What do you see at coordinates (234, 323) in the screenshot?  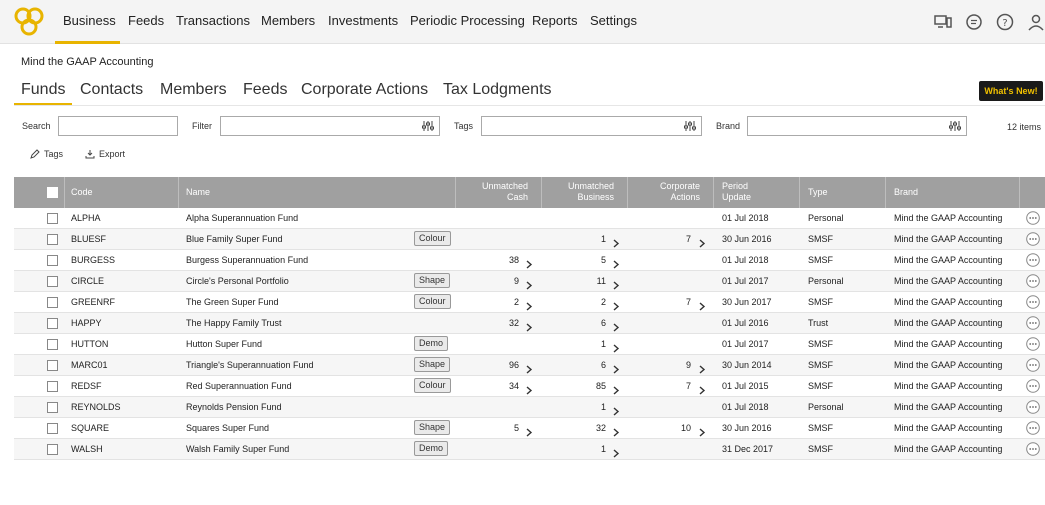 I see `fund-name: The Happy Family Trust` at bounding box center [234, 323].